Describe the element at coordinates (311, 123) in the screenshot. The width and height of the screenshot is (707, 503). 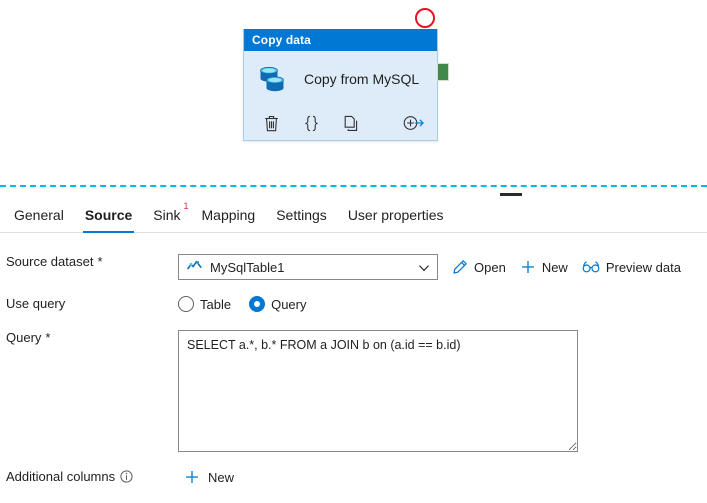
I see `code-braces-icon` at that location.